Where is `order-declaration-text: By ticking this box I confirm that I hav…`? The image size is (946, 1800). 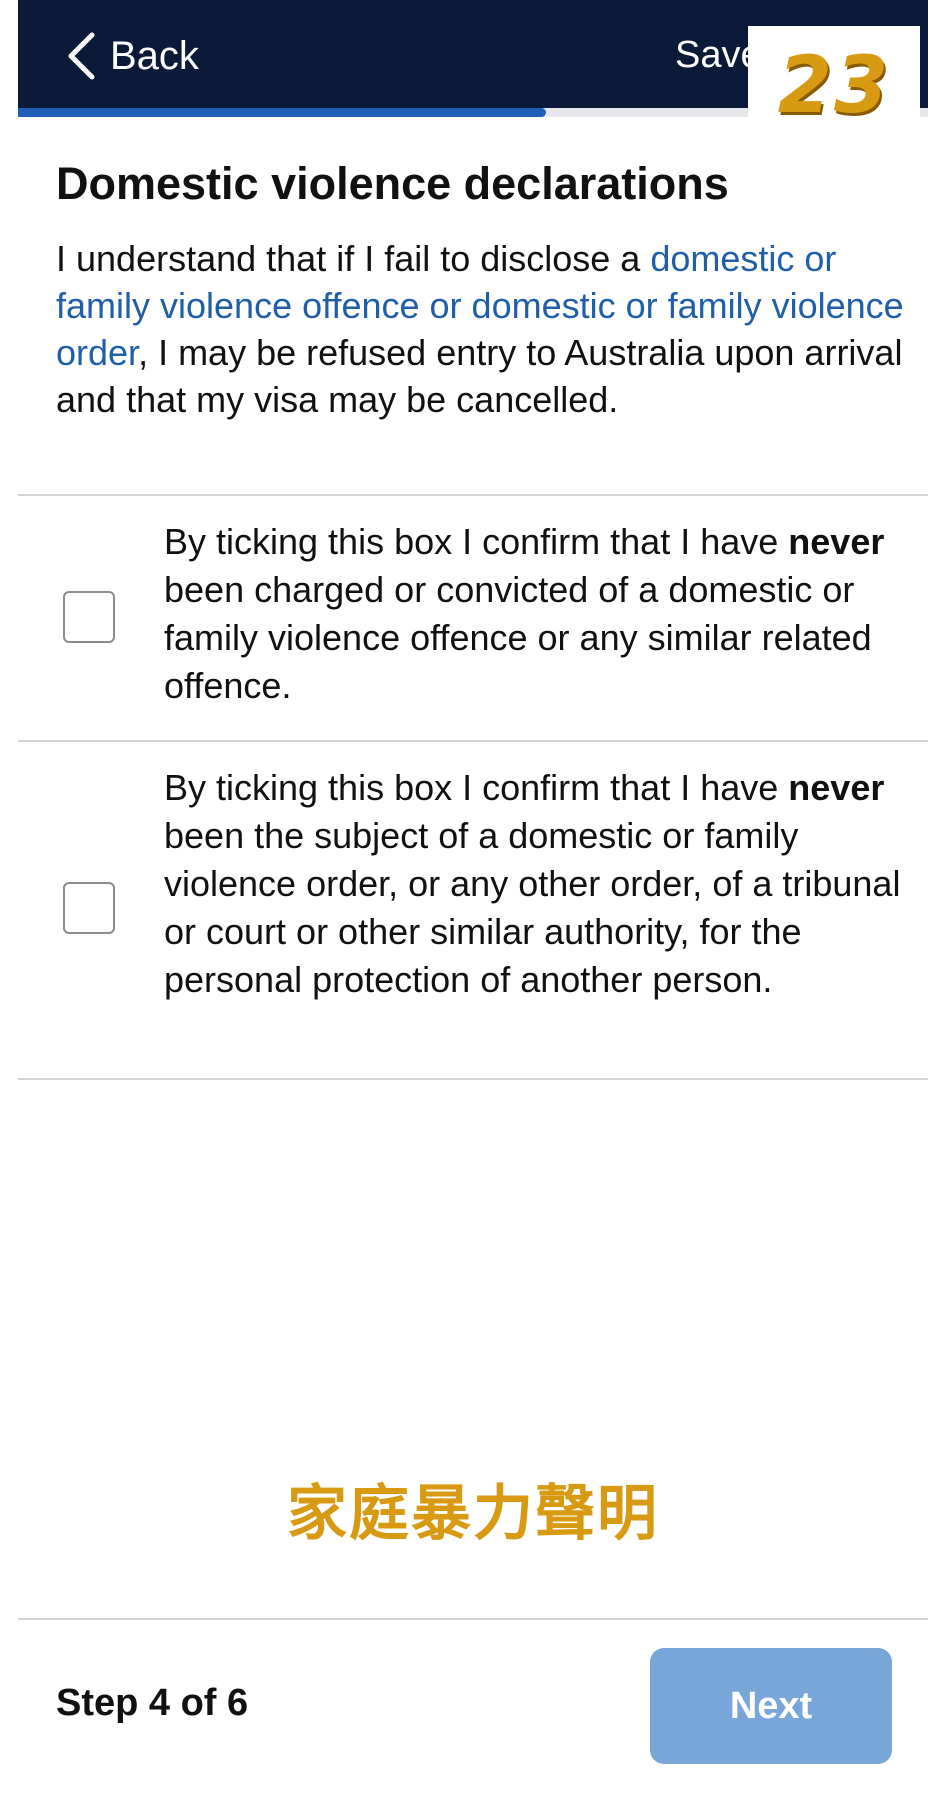
order-declaration-text: By ticking this box I confirm that I hav… is located at coordinates (534, 884).